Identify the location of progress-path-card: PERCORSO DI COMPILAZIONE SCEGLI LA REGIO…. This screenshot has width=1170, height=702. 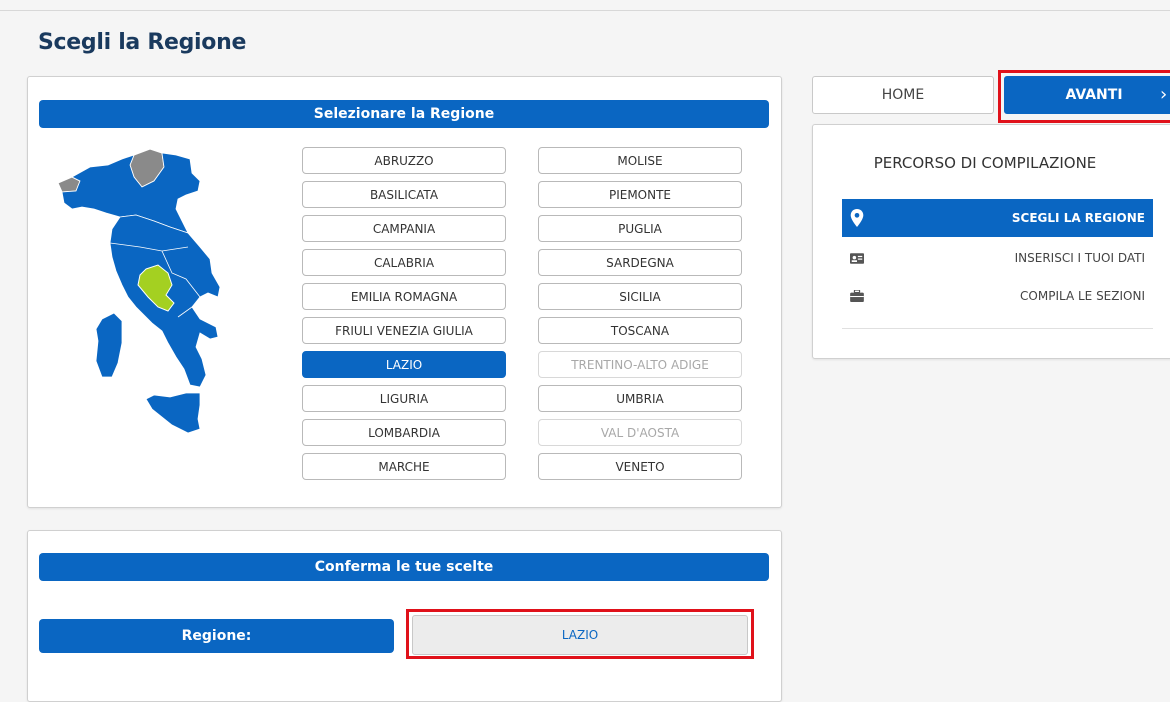
(991, 241).